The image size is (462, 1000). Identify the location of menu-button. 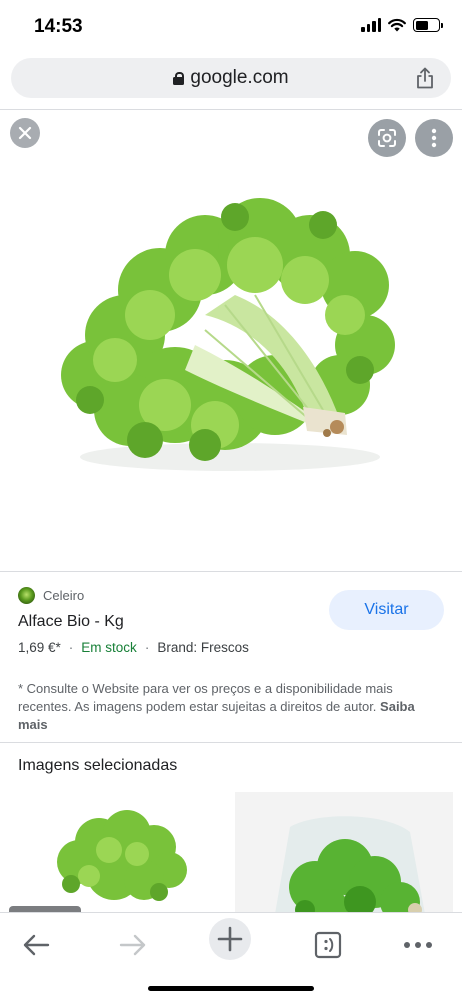
(418, 945).